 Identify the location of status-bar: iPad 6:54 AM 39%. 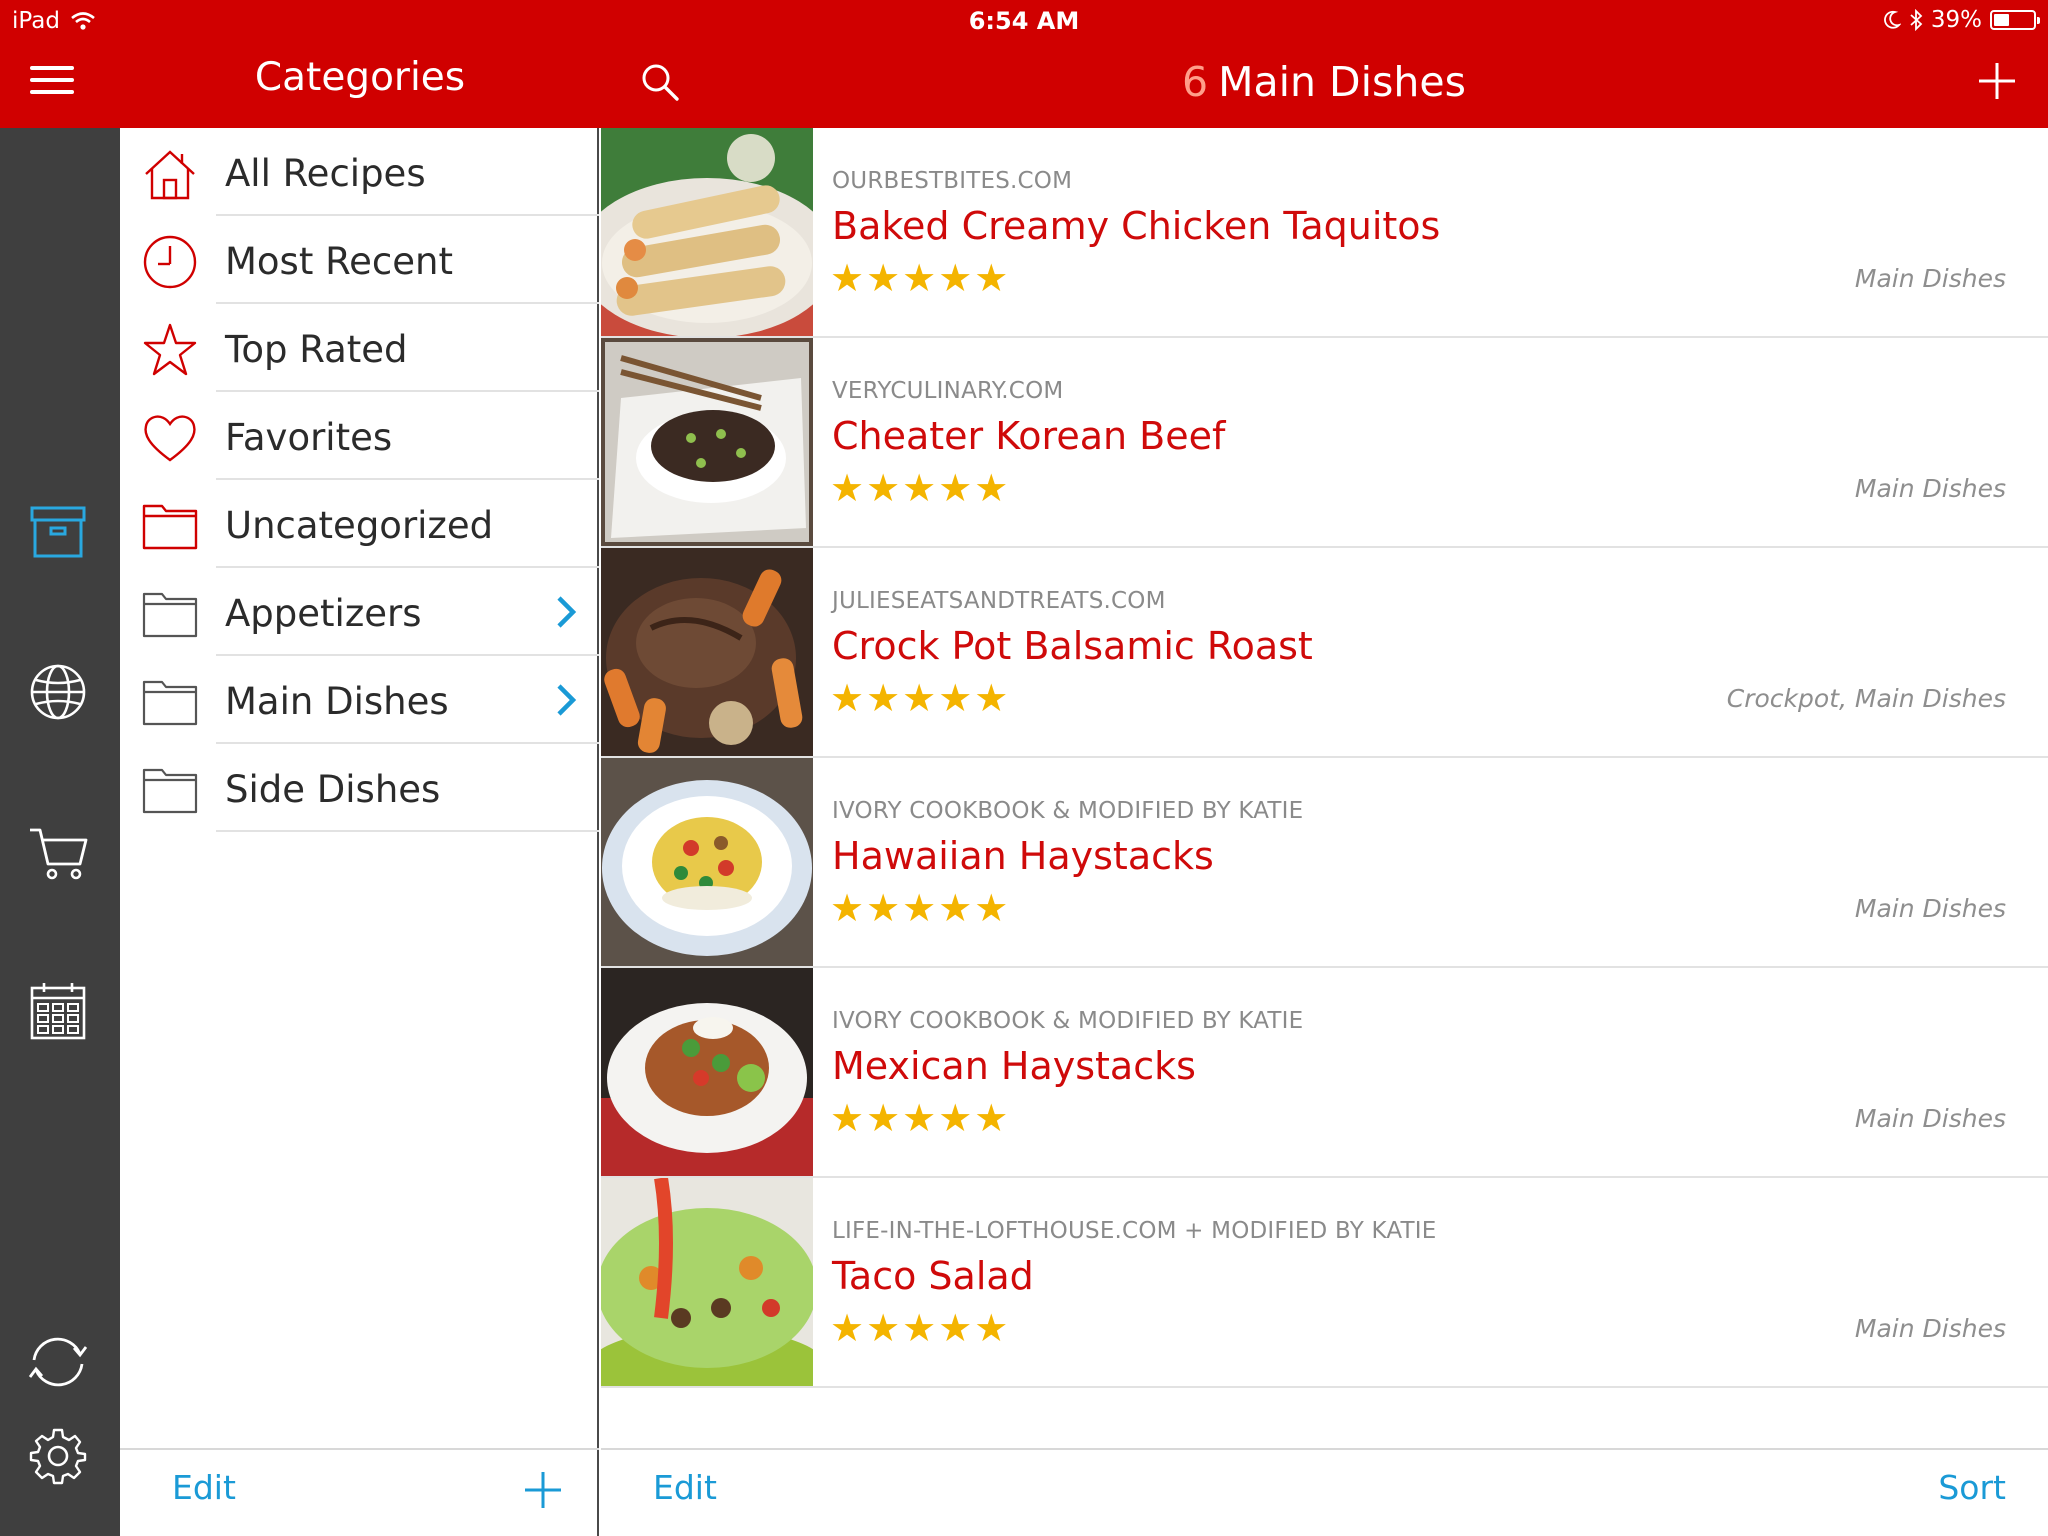
(1024, 20).